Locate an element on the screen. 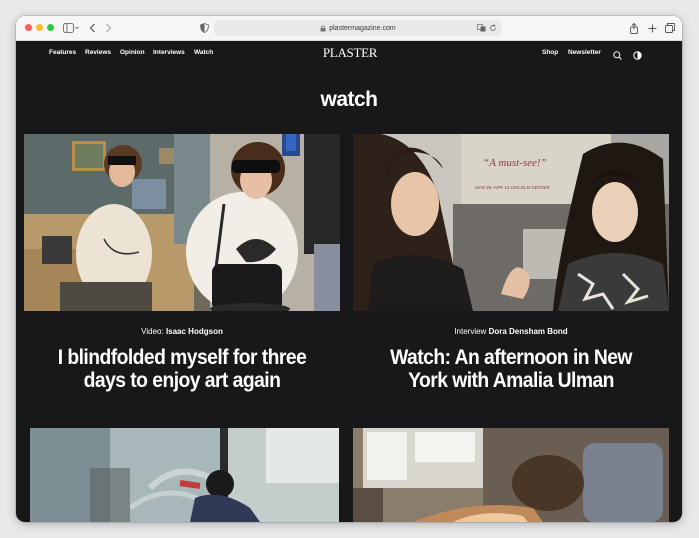 Image resolution: width=699 pixels, height=538 pixels. article-byline-2: Interview Dora Densham Bond is located at coordinates (511, 331).